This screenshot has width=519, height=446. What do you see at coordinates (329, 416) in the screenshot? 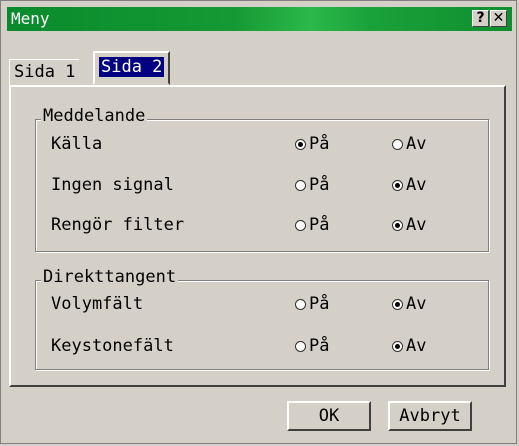
I see `ok-button: OK` at bounding box center [329, 416].